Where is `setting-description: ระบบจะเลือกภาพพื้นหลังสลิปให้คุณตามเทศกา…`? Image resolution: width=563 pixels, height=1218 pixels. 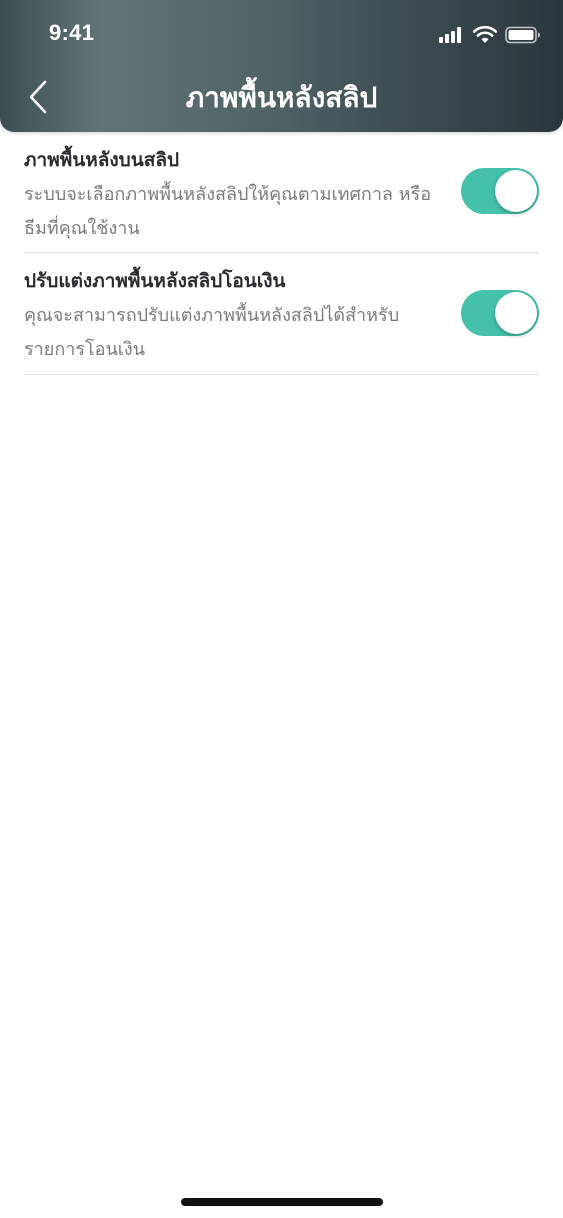
setting-description: ระบบจะเลือกภาพพื้นหลังสลิปให้คุณตามเทศกา… is located at coordinates (228, 211).